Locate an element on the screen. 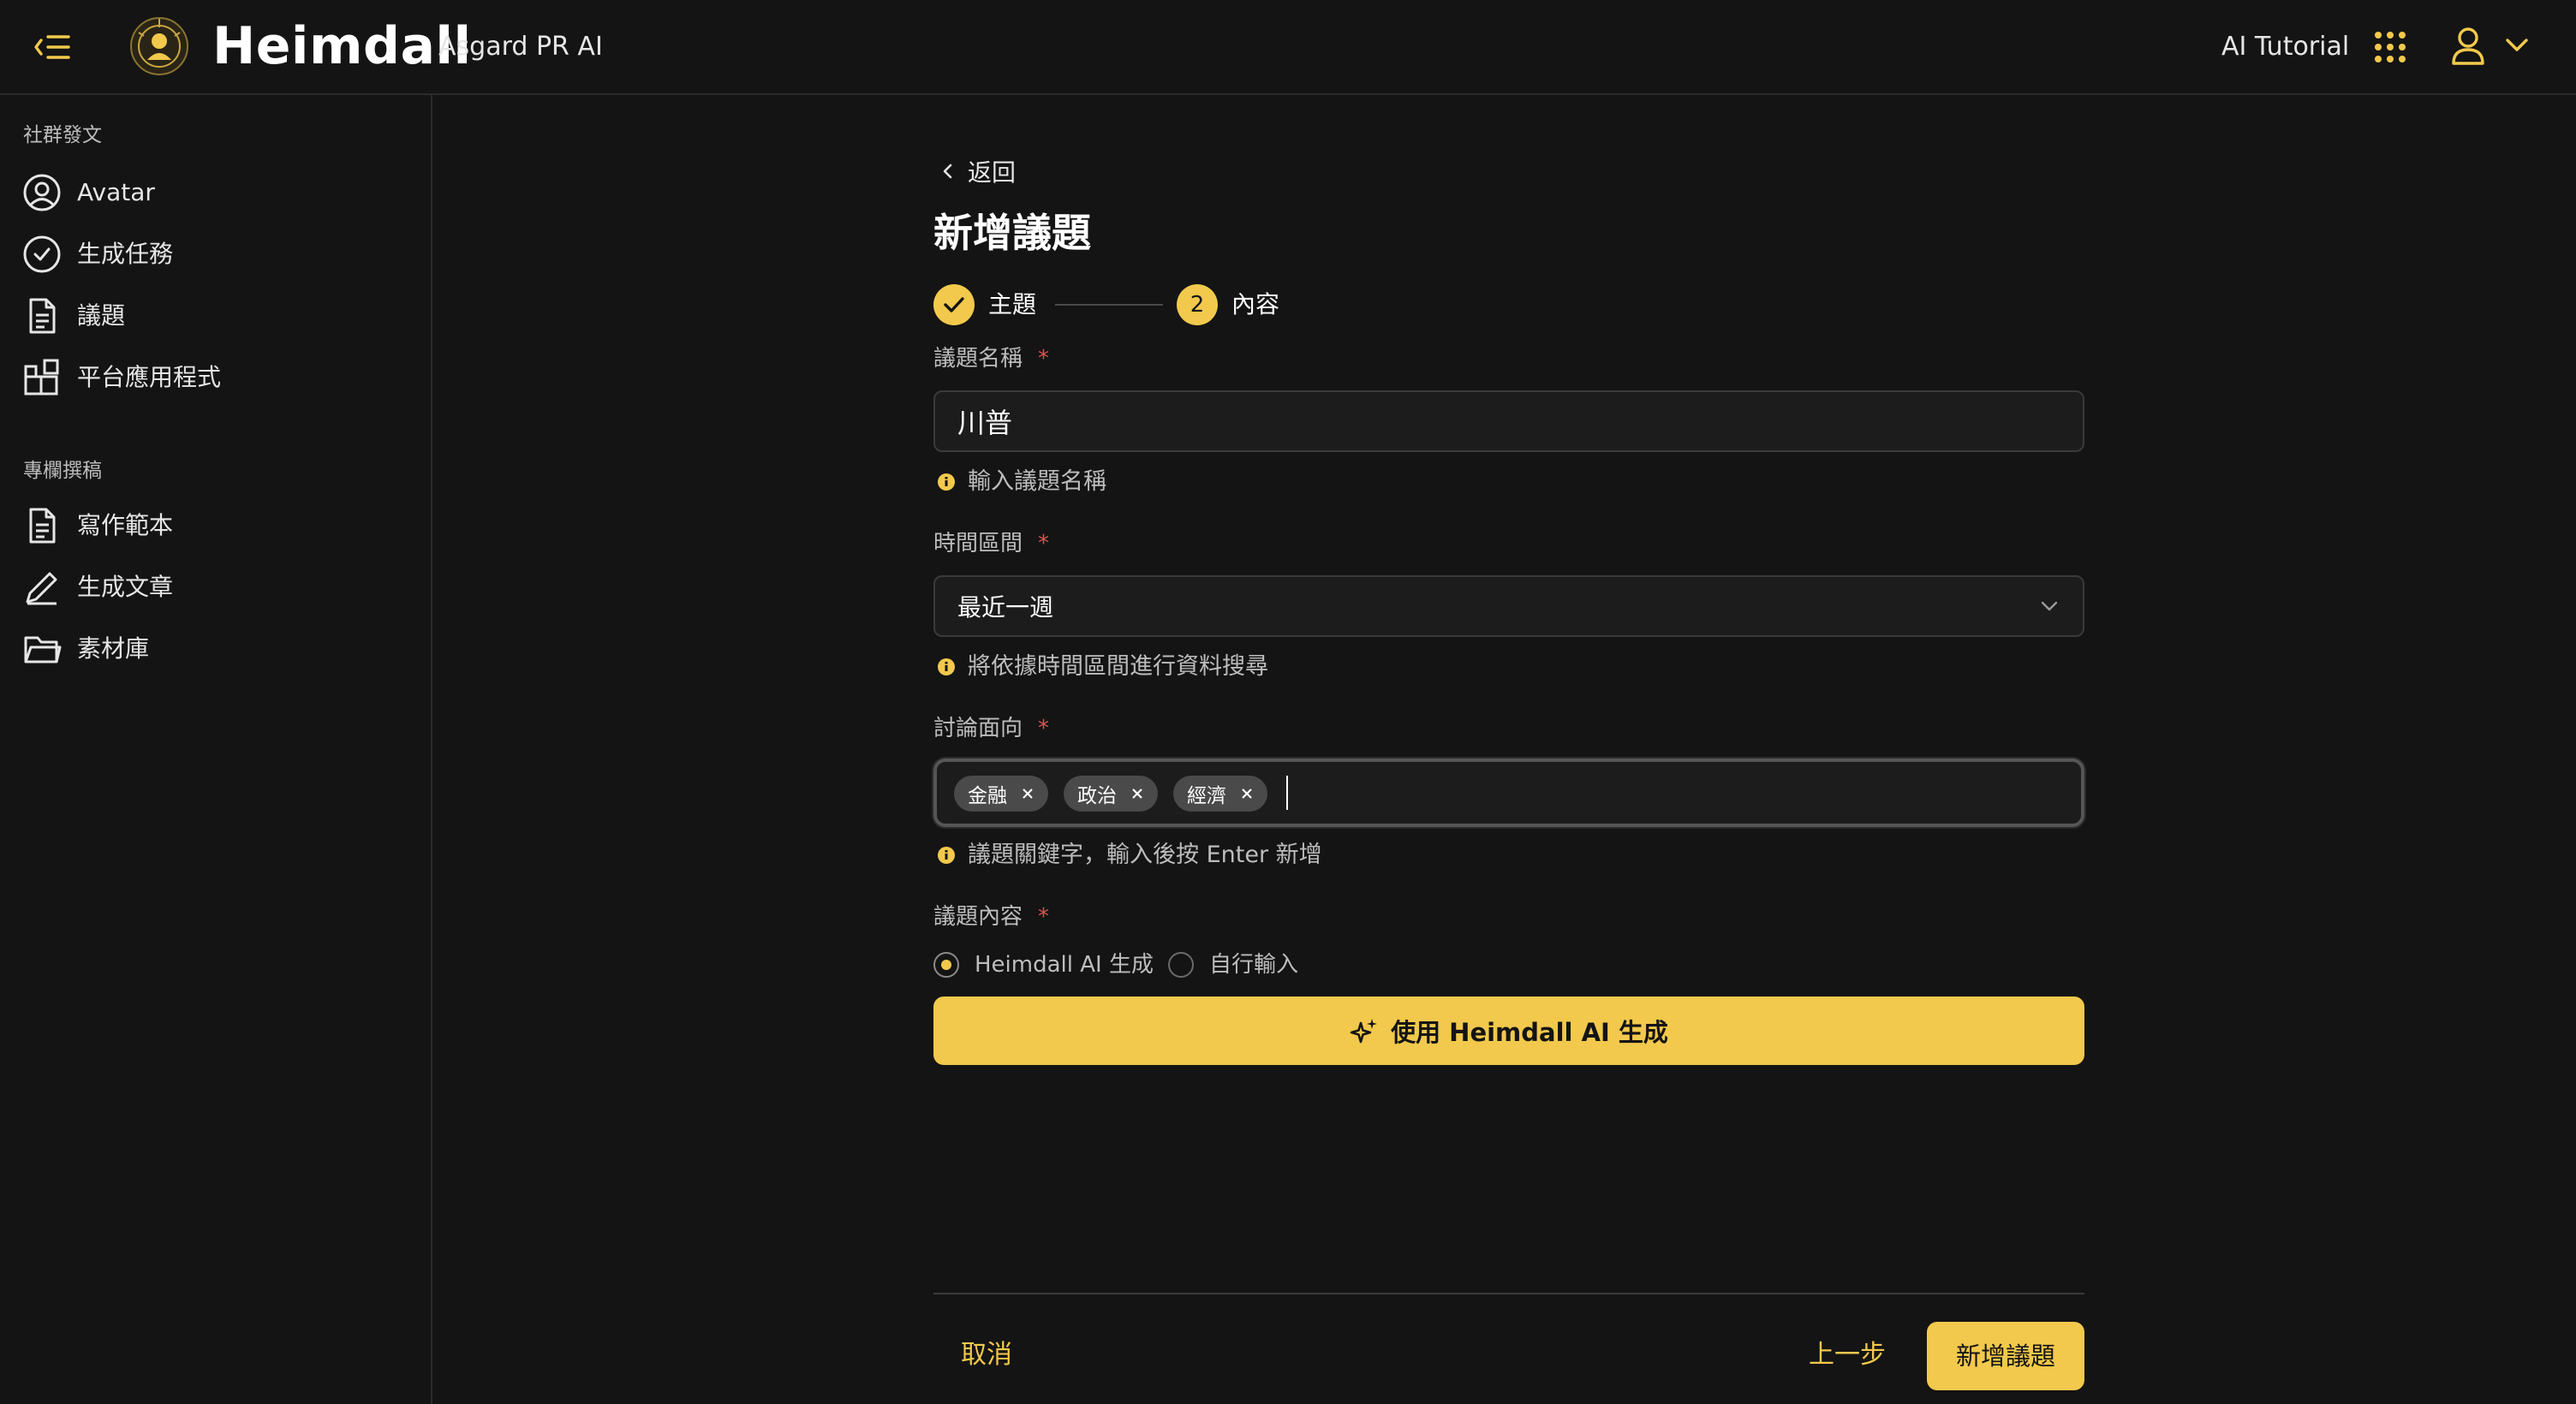  user-icon is located at coordinates (2468, 46).